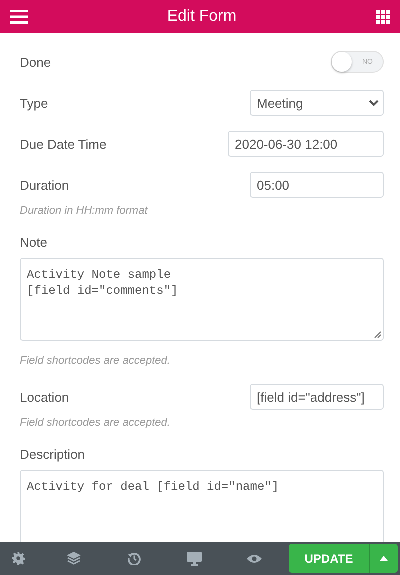 The image size is (400, 575). I want to click on eye-icon, so click(254, 559).